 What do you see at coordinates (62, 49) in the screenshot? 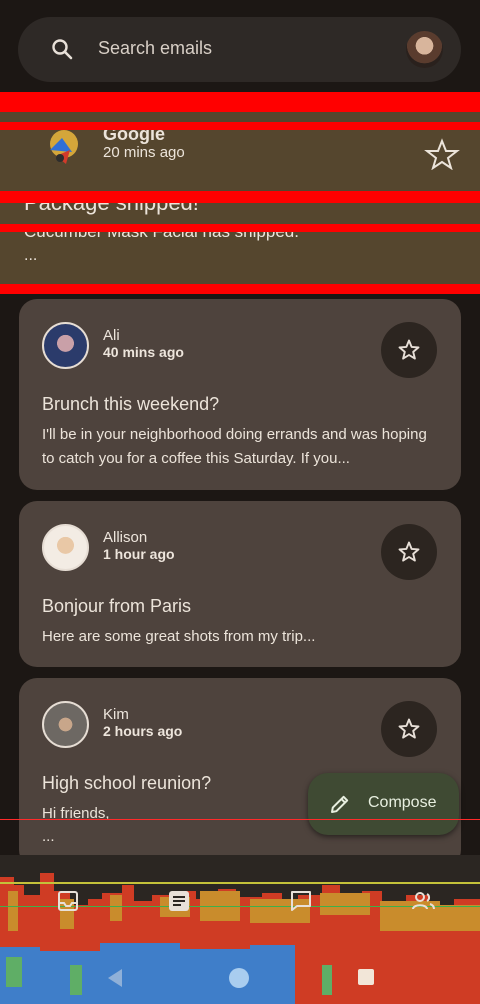
I see `search-icon` at bounding box center [62, 49].